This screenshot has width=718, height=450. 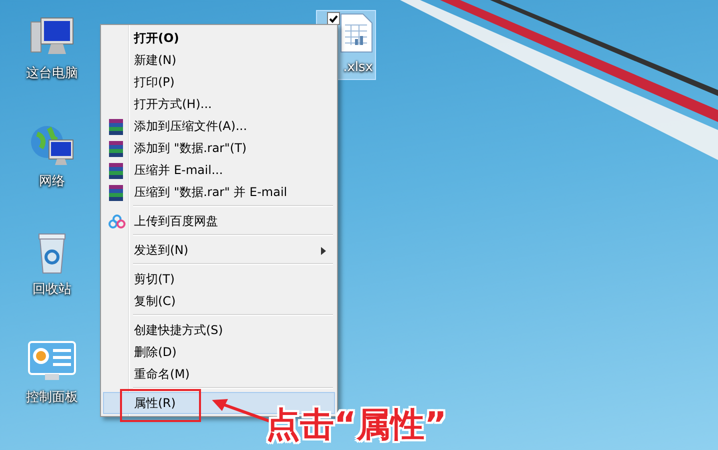 I want to click on menu-item: 发送到(N), so click(x=219, y=250).